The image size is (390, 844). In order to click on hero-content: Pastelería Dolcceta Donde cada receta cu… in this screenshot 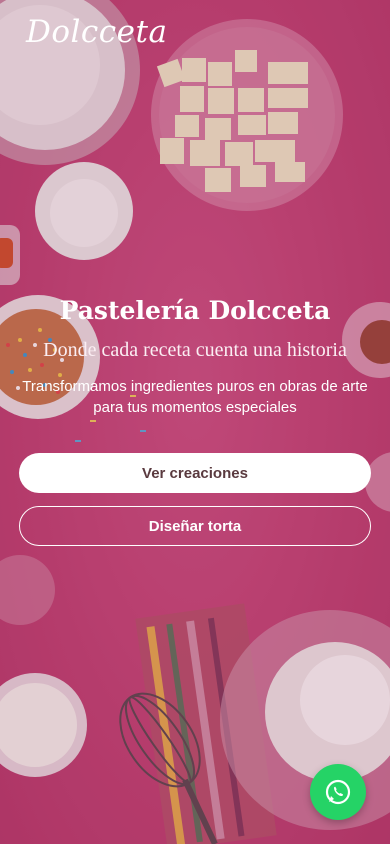, I will do `click(195, 357)`.